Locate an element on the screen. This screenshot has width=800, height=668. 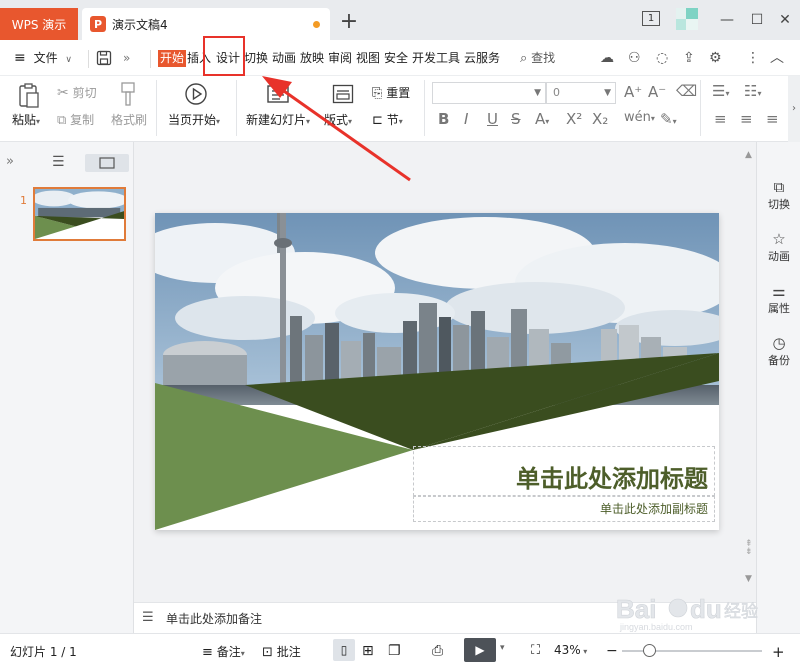
pinyin-icon: wén▾ is located at coordinates (639, 117).